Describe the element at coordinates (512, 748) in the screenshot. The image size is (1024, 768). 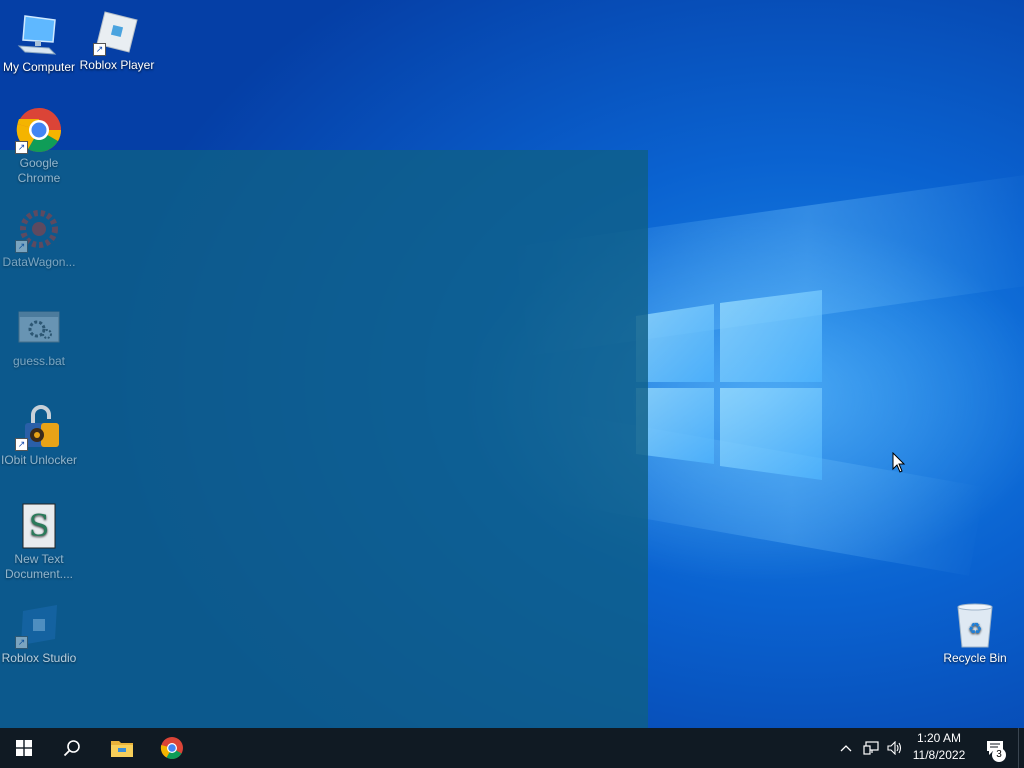
I see `taskbar: 1:20 AM 11/8/2022` at that location.